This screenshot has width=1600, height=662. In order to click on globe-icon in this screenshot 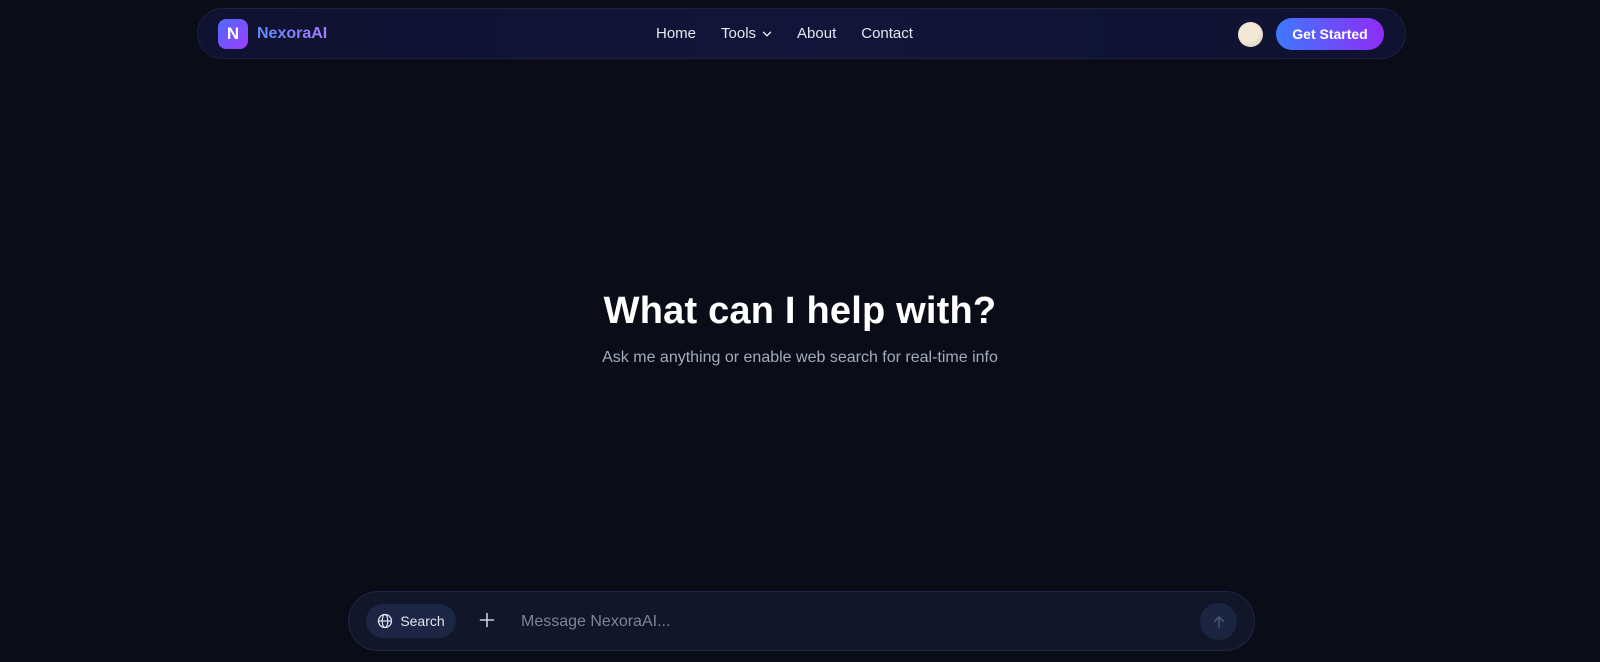, I will do `click(385, 621)`.